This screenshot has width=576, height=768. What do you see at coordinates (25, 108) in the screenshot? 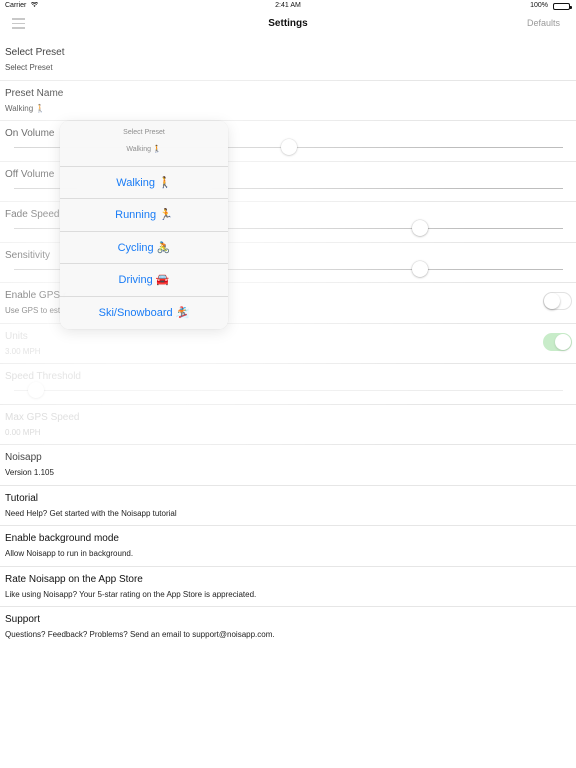
I see `preset-name-value: Walking 🚶` at bounding box center [25, 108].